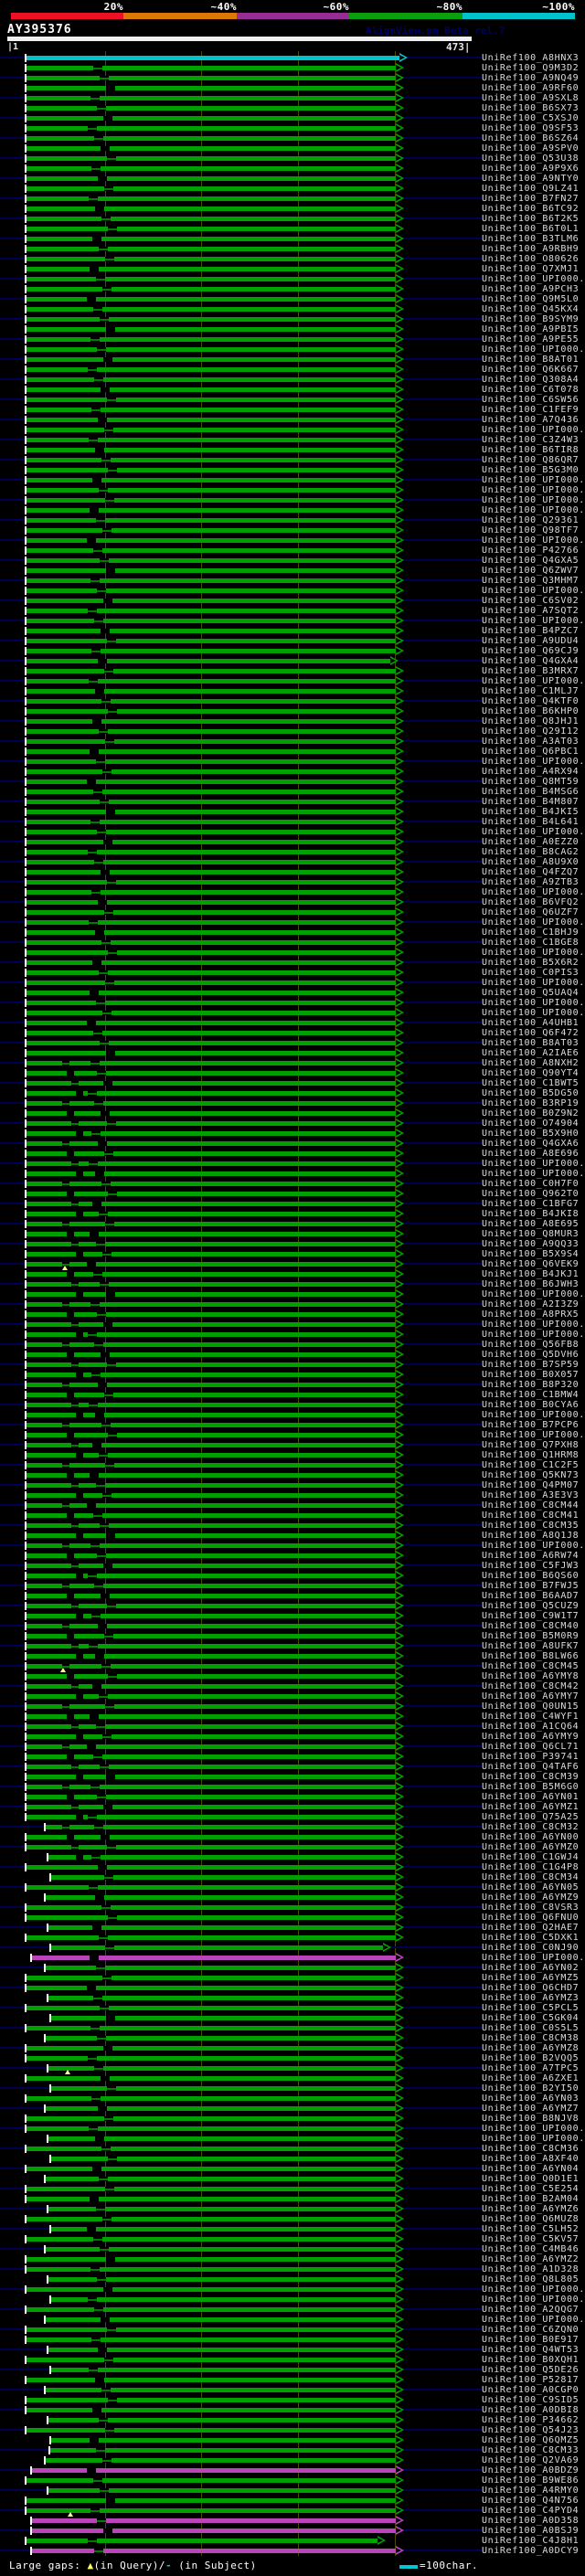  I want to click on subject-label: UniRef100_A9RF60, so click(531, 88).